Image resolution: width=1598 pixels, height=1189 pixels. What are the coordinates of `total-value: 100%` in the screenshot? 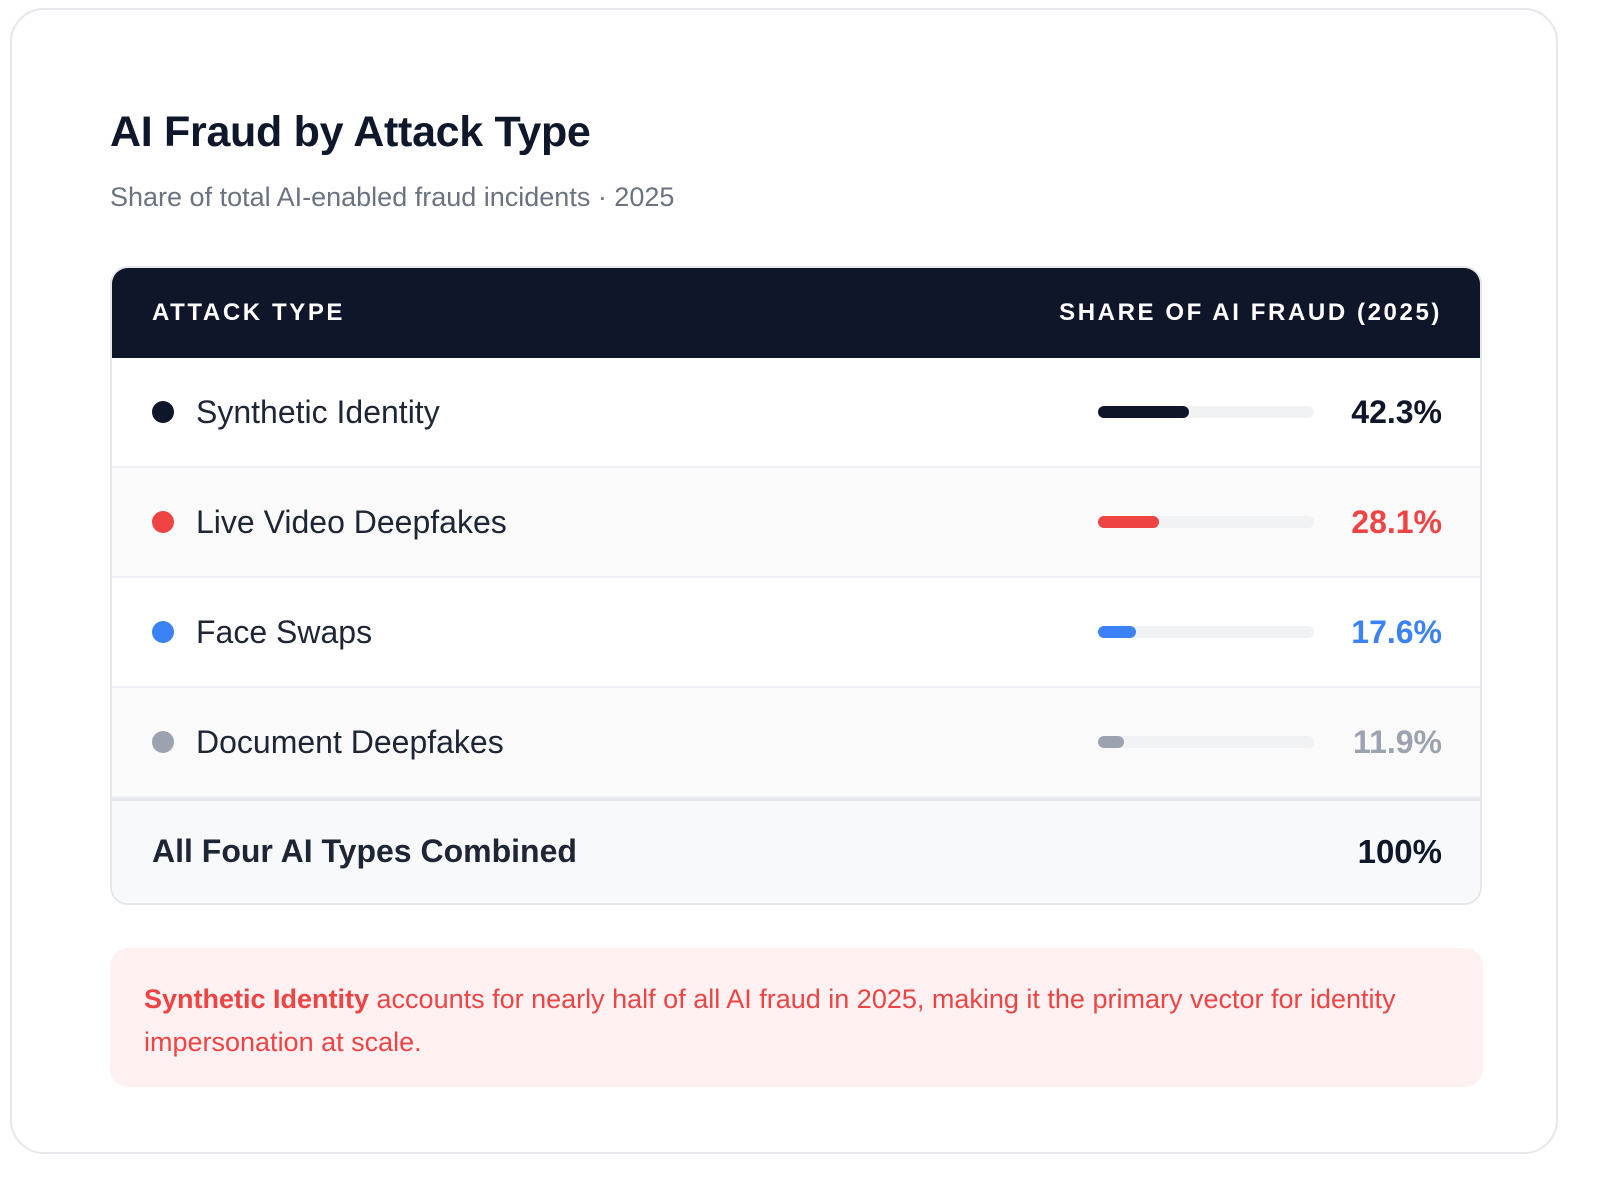 It's located at (1399, 851).